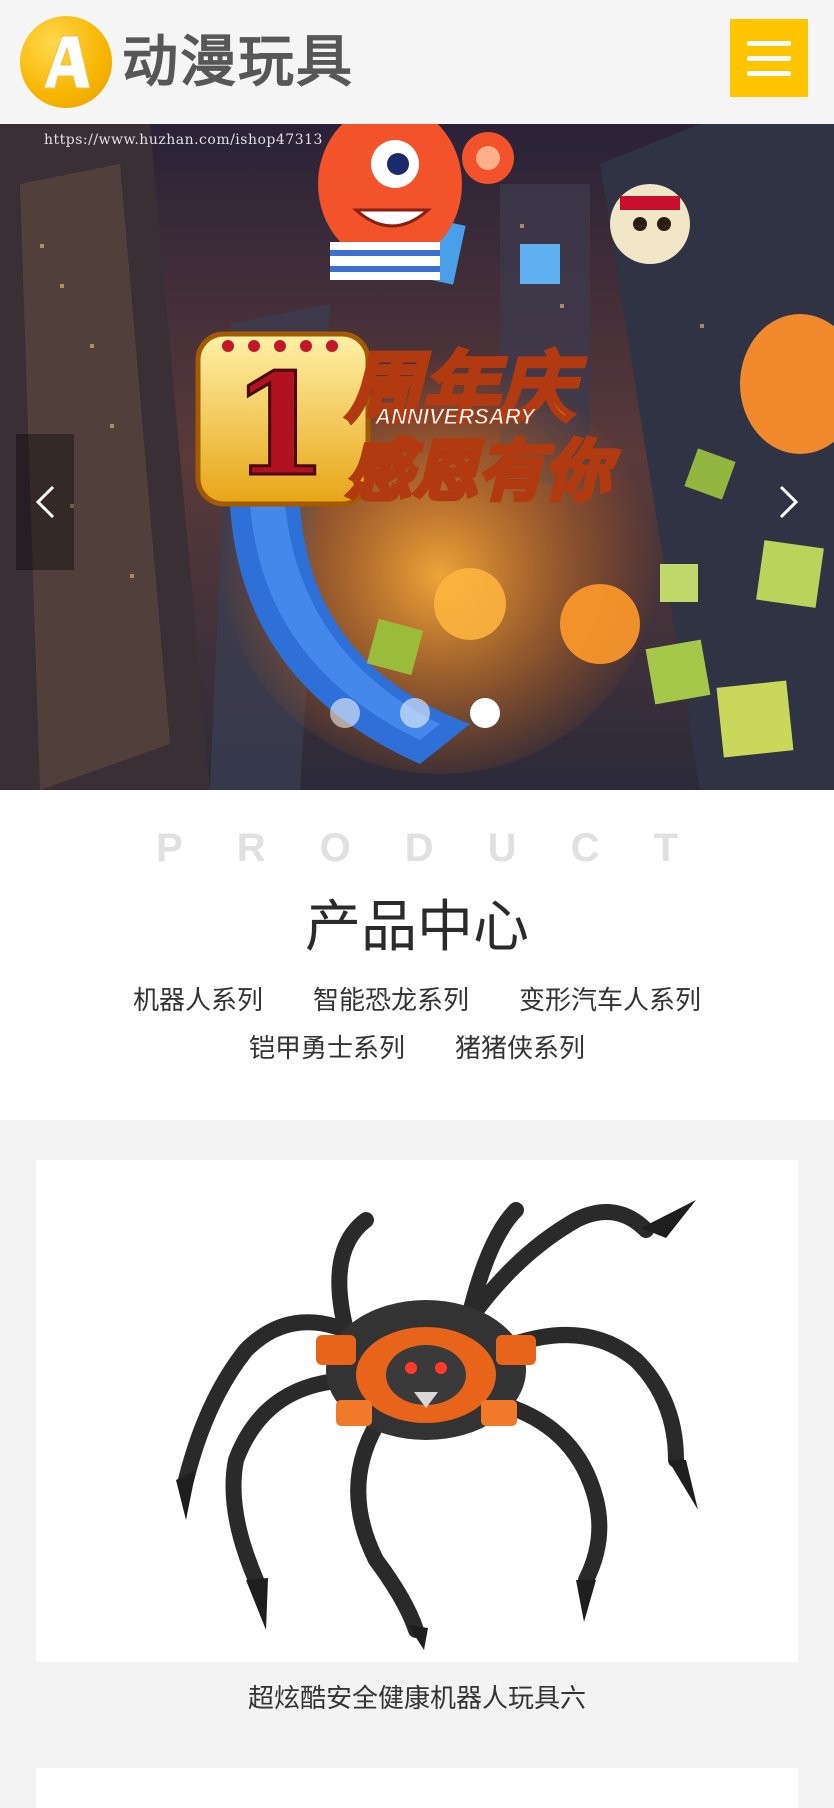  Describe the element at coordinates (417, 1696) in the screenshot. I see `product-card-title: 超炫酷安全健康机器人玩具六` at that location.